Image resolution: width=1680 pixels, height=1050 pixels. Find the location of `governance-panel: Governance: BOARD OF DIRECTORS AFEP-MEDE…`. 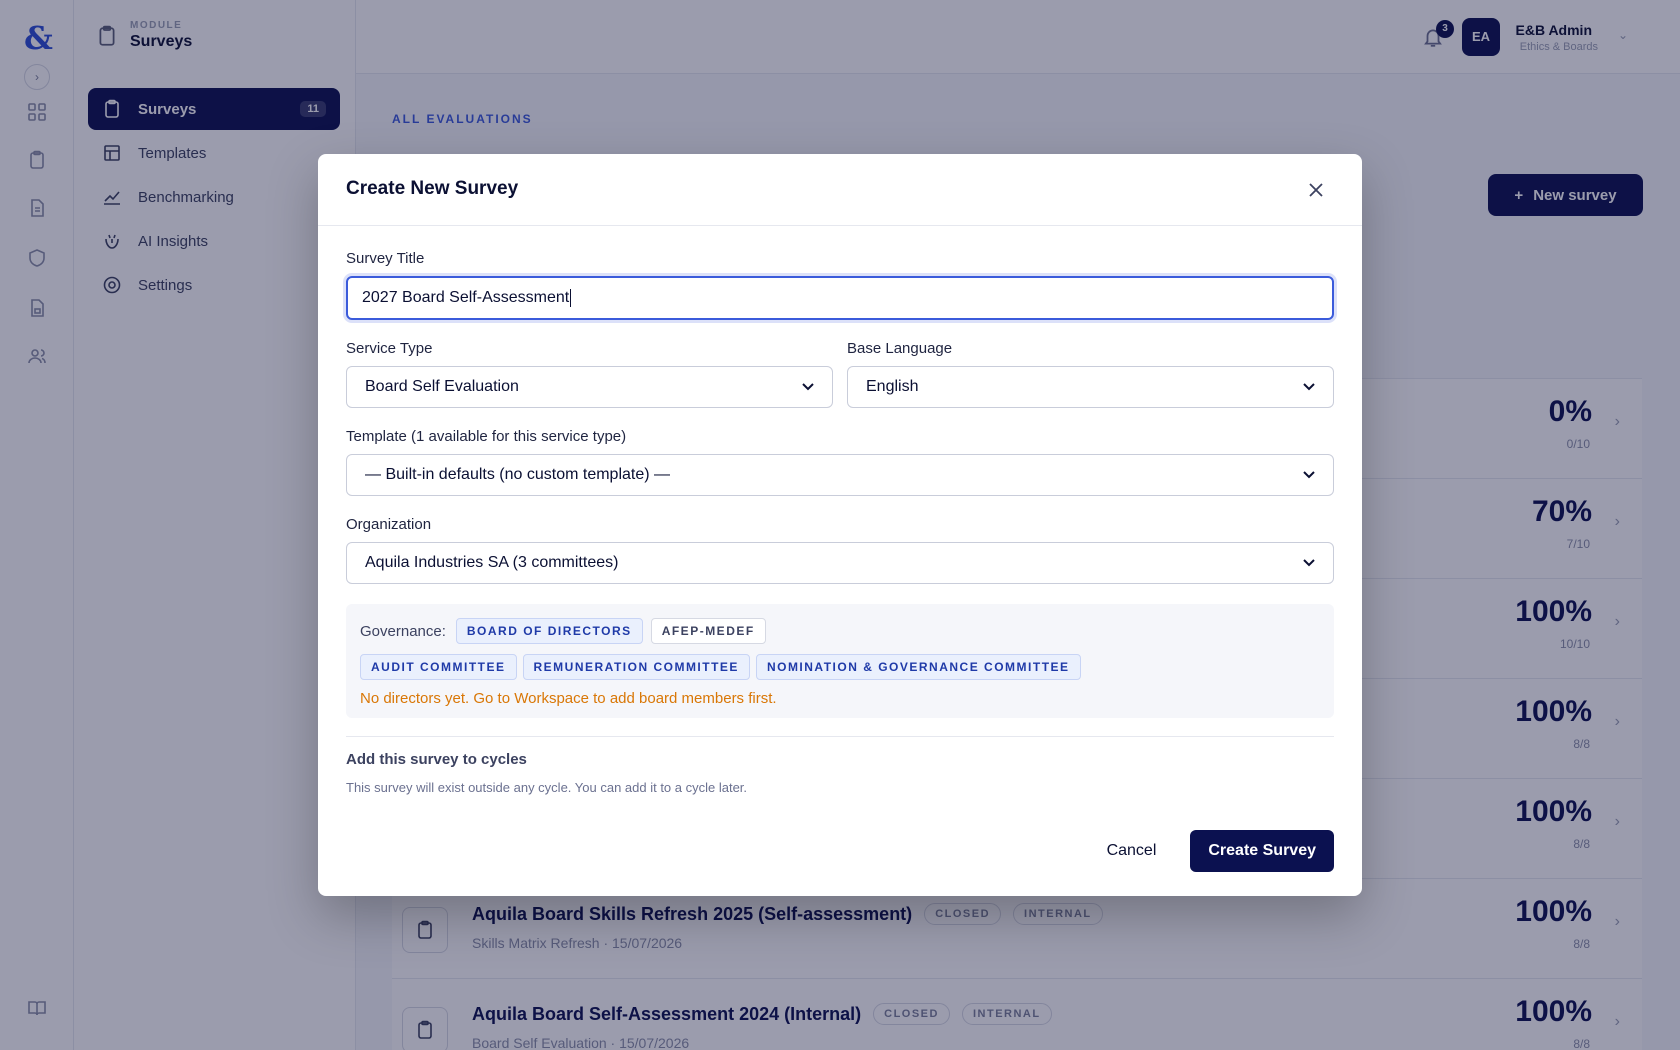

governance-panel: Governance: BOARD OF DIRECTORS AFEP-MEDE… is located at coordinates (840, 661).